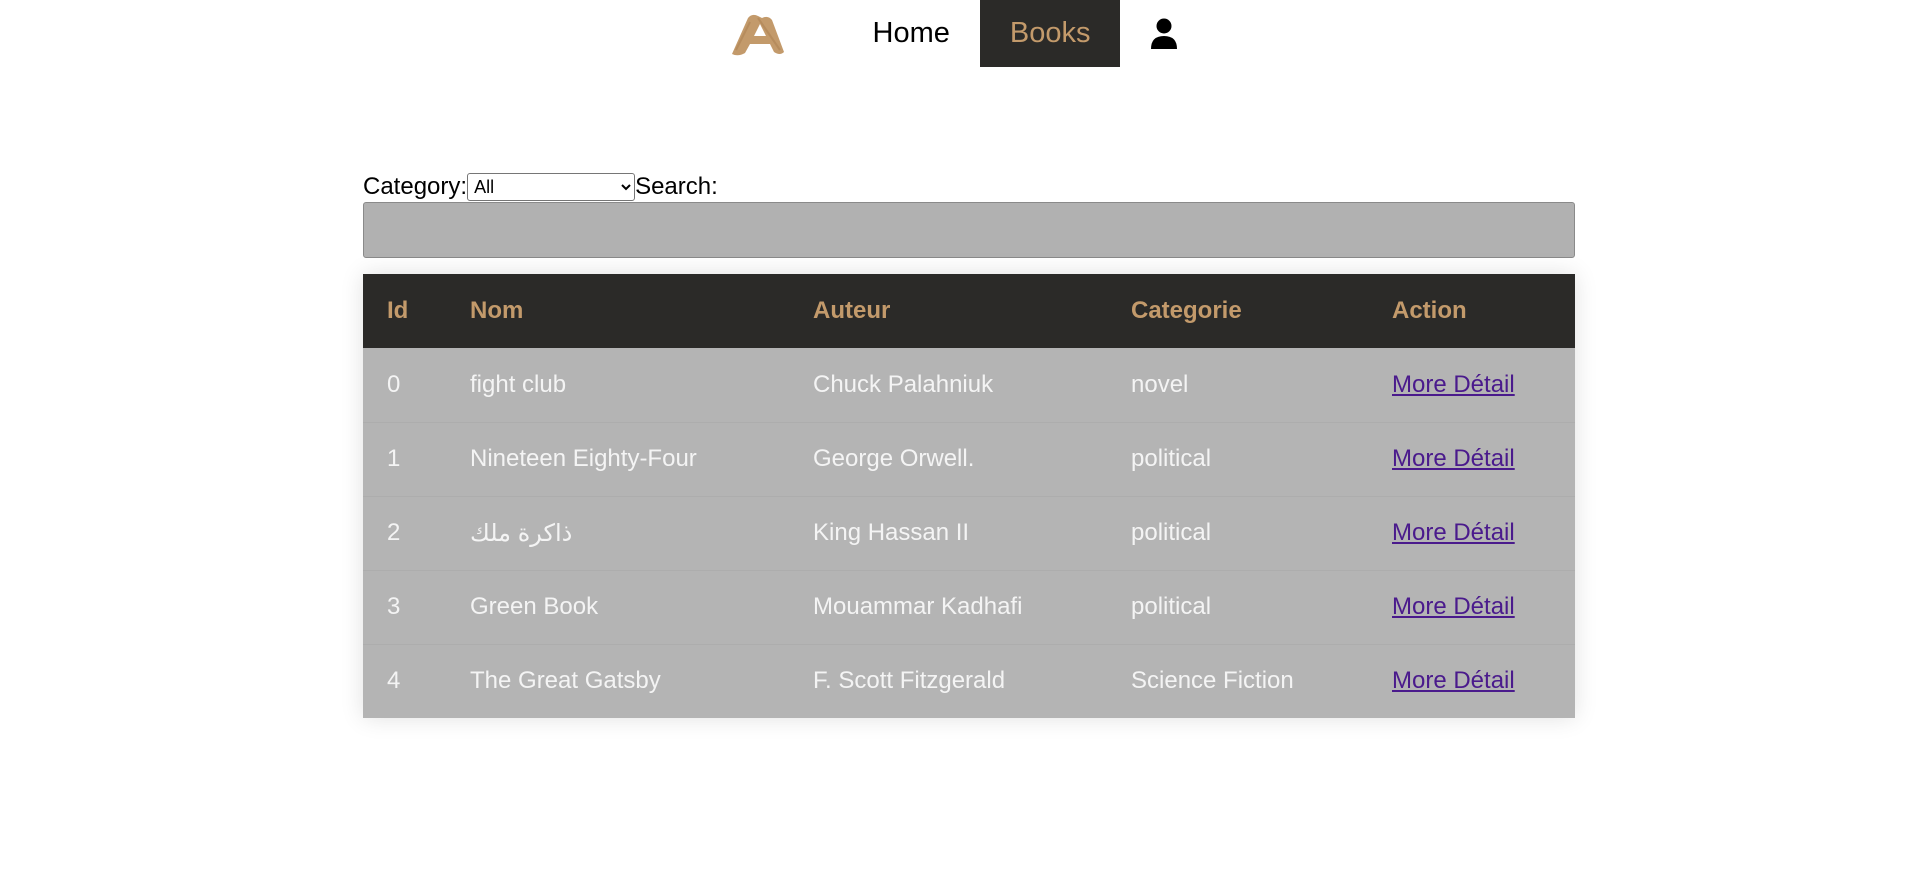 This screenshot has height=880, width=1920. I want to click on top-navbar: Home Books, so click(960, 33).